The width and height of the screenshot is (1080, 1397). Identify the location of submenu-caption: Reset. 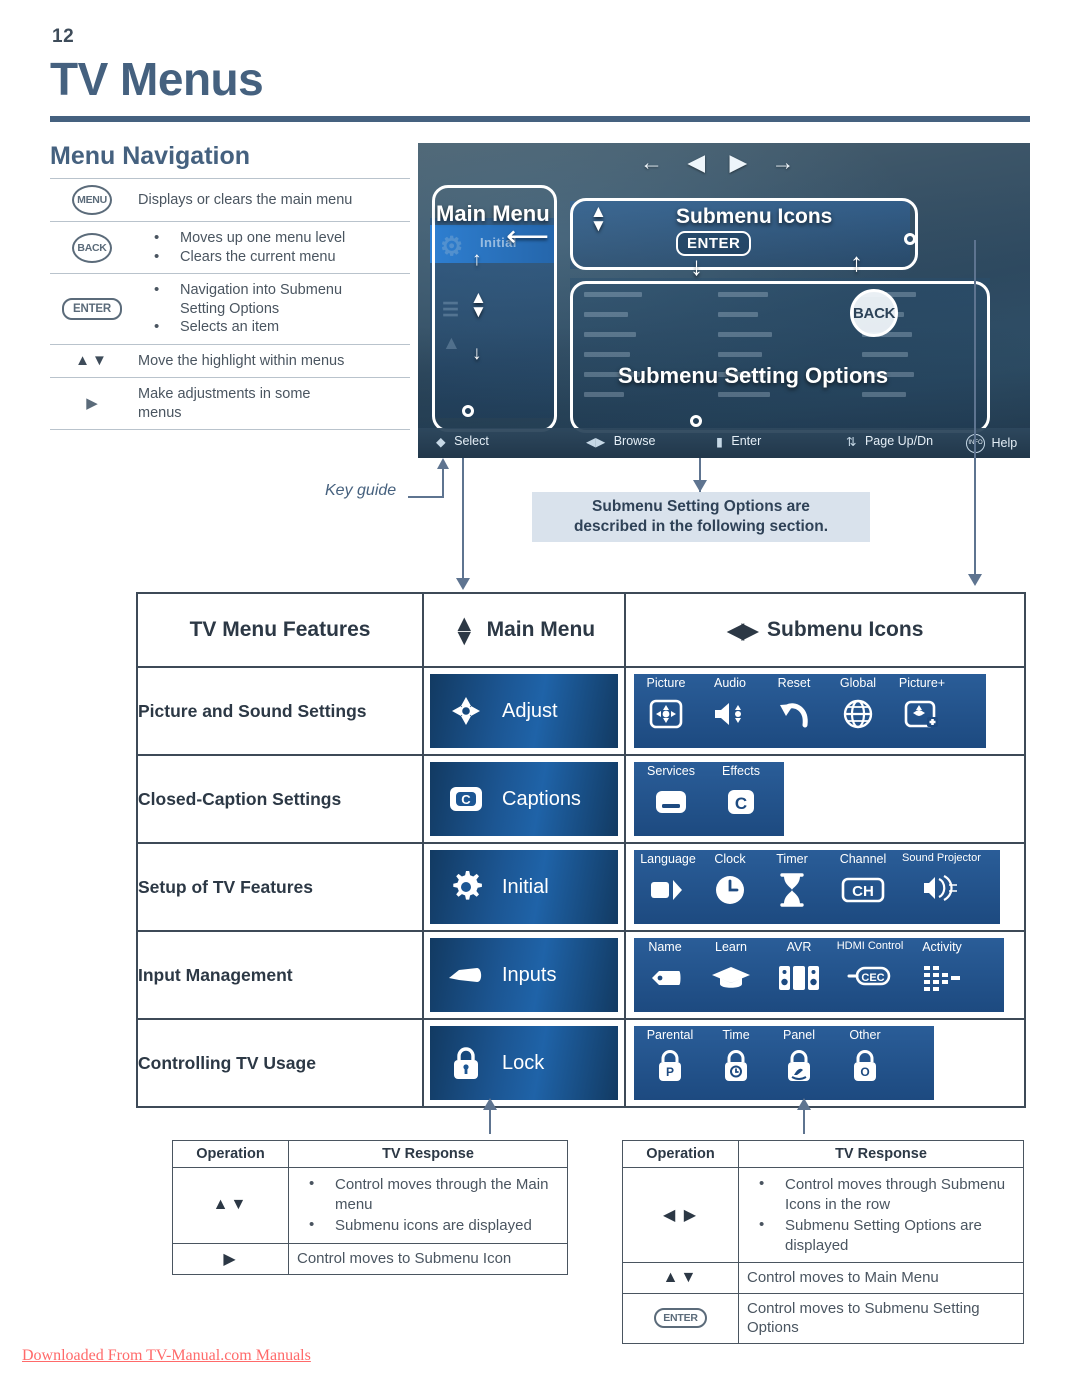
(794, 683).